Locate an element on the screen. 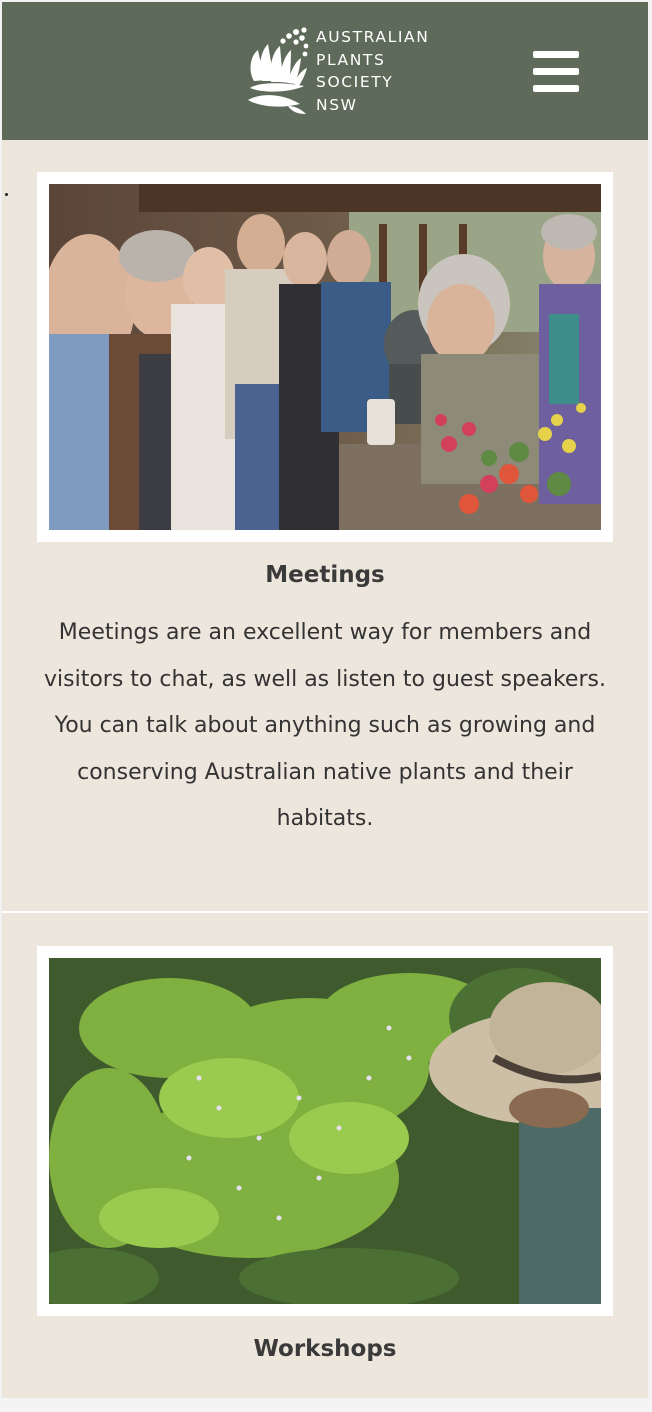 The image size is (652, 1412). logo-line-1: AUSTRALIAN is located at coordinates (373, 37).